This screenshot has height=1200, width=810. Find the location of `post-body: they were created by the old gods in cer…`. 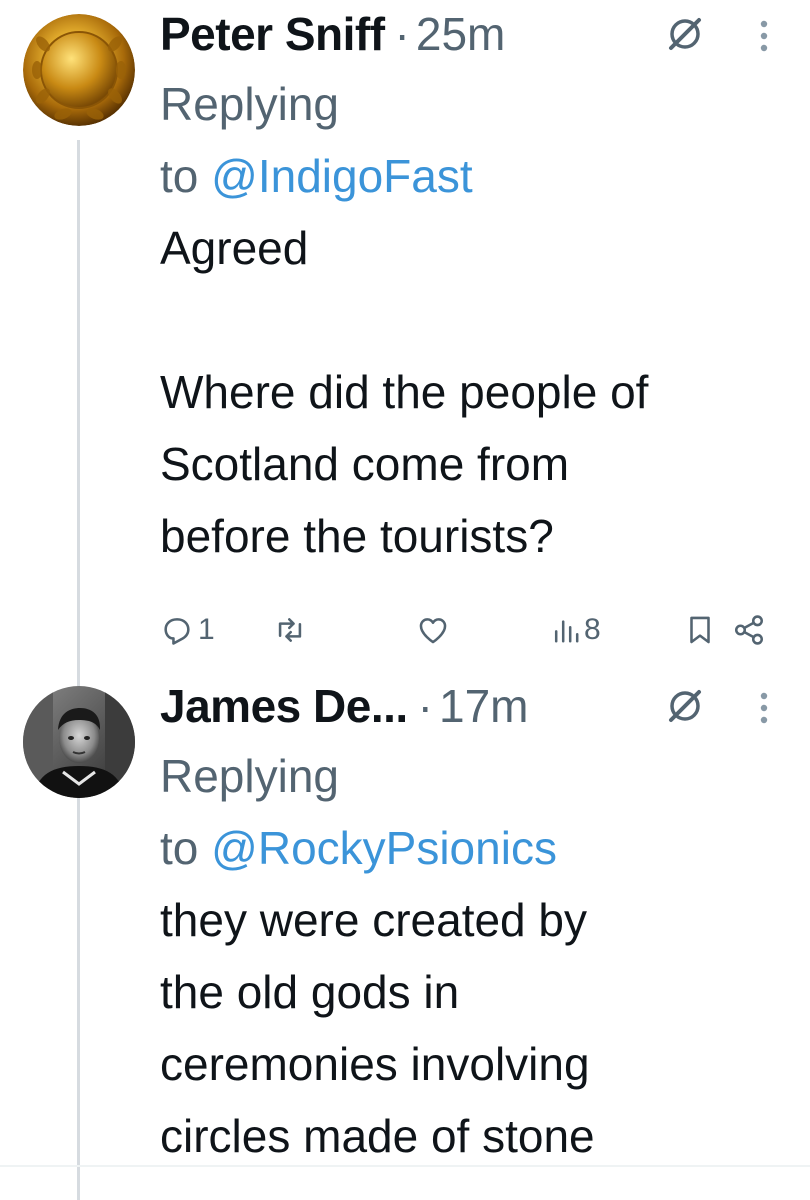

post-body: they were created by the old gods in cer… is located at coordinates (377, 1028).